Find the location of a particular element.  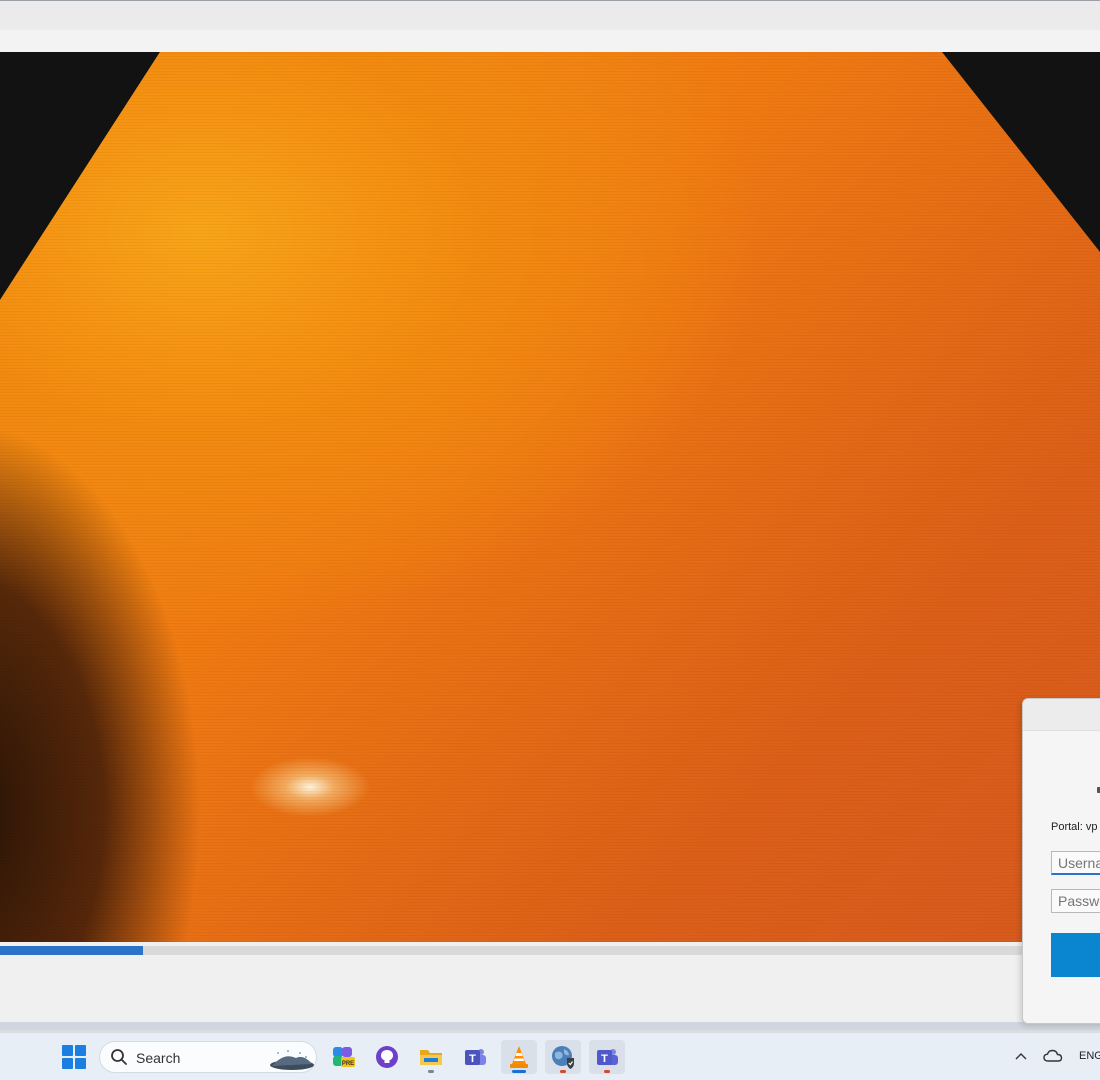

connect-button is located at coordinates (1075, 955).